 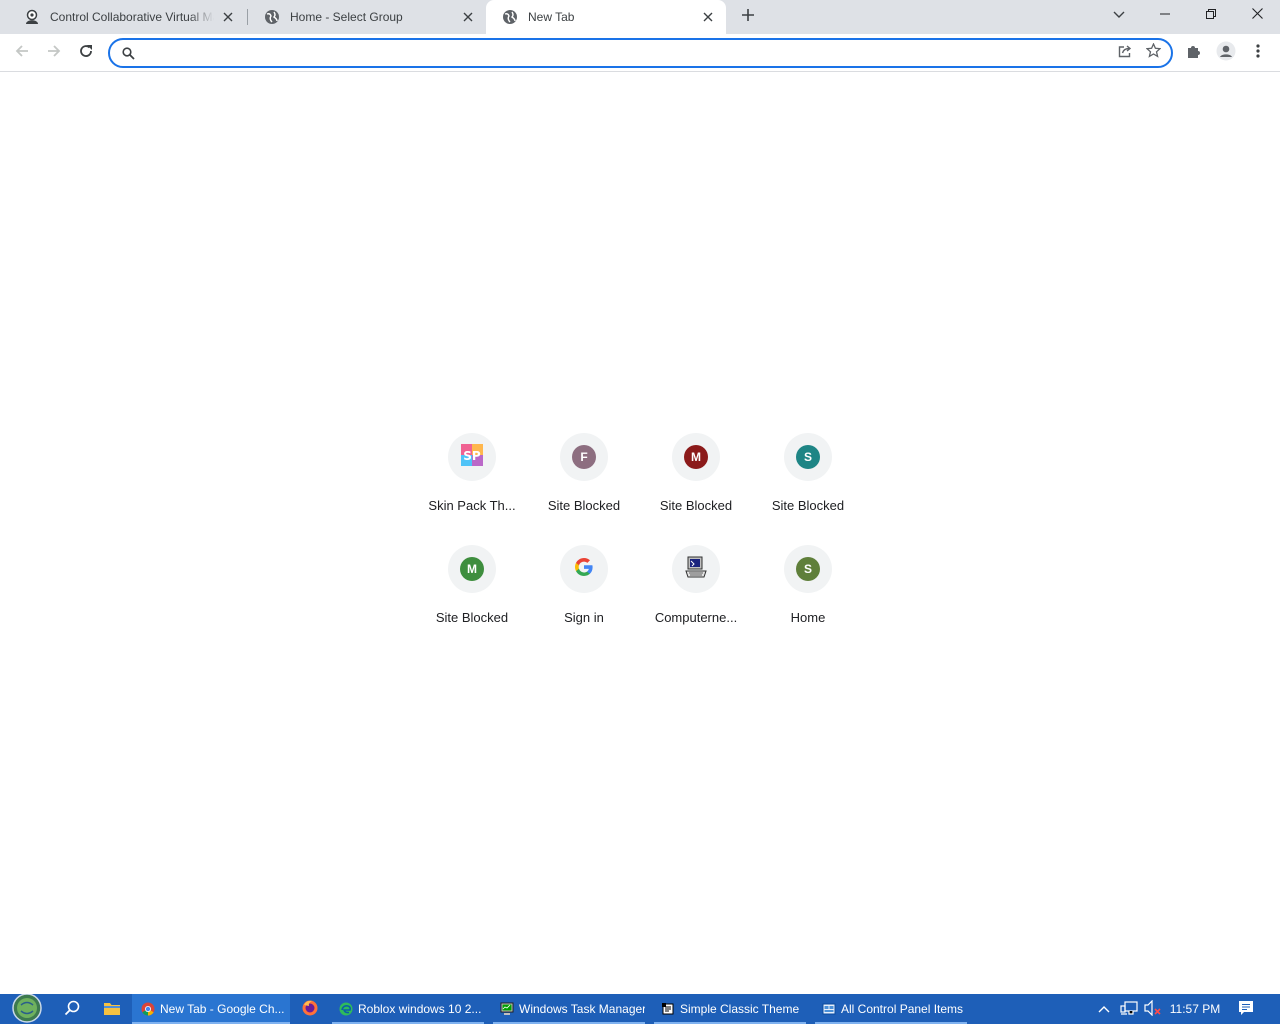 What do you see at coordinates (86, 53) in the screenshot?
I see `reload-button` at bounding box center [86, 53].